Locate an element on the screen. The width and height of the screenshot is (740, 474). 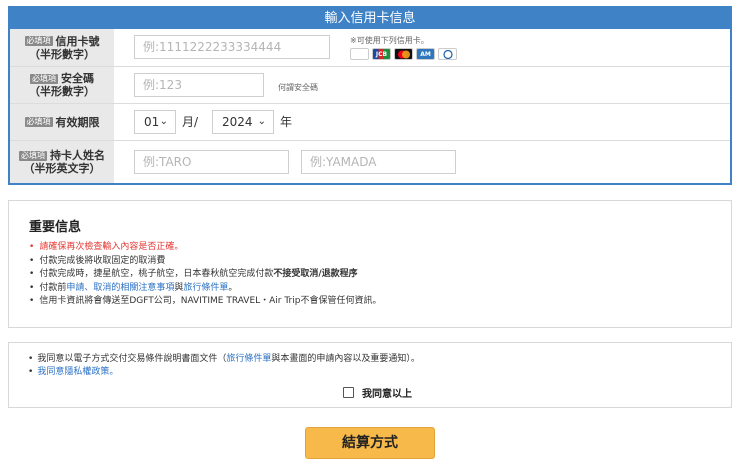
year-unit: 年 is located at coordinates (286, 122).